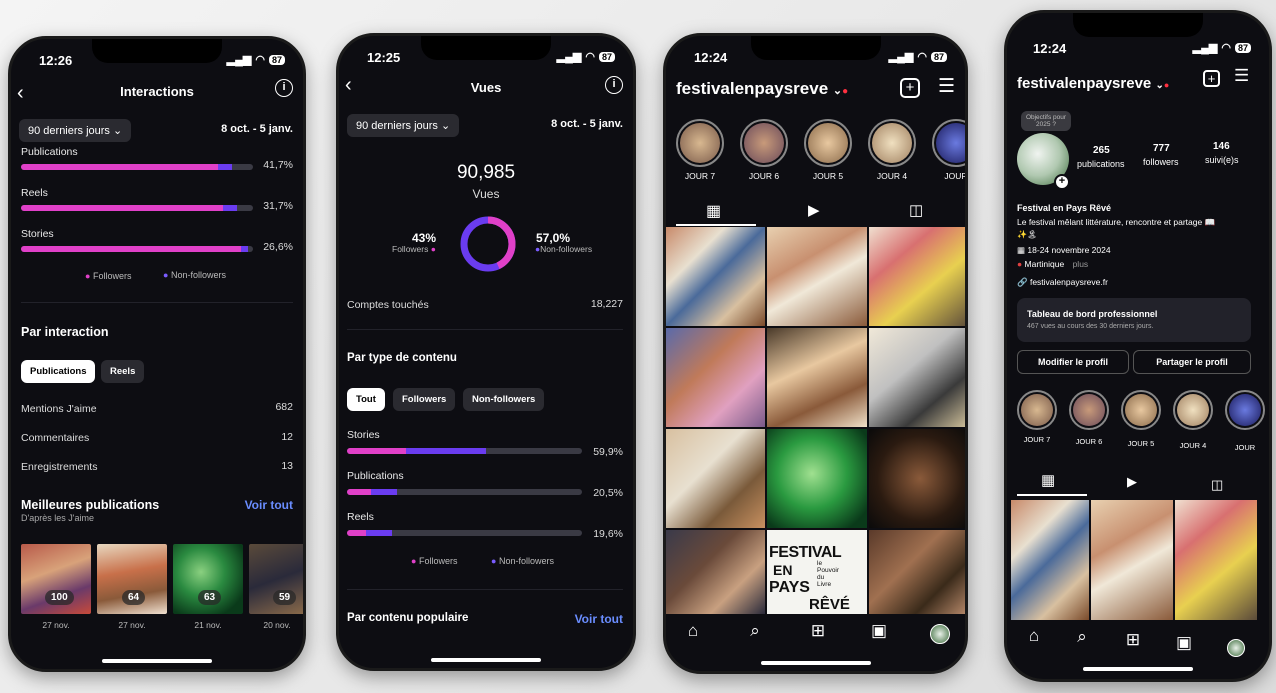 This screenshot has height=693, width=1276. Describe the element at coordinates (58, 371) in the screenshot. I see `tab-publications: Publications` at that location.